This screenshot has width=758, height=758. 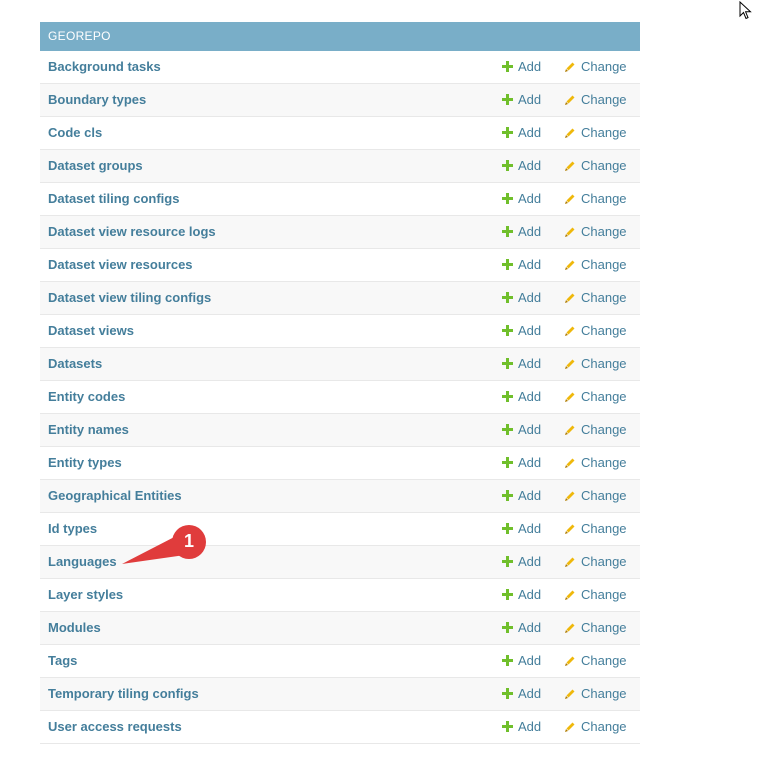 I want to click on model-link: Boundary types, so click(x=97, y=100).